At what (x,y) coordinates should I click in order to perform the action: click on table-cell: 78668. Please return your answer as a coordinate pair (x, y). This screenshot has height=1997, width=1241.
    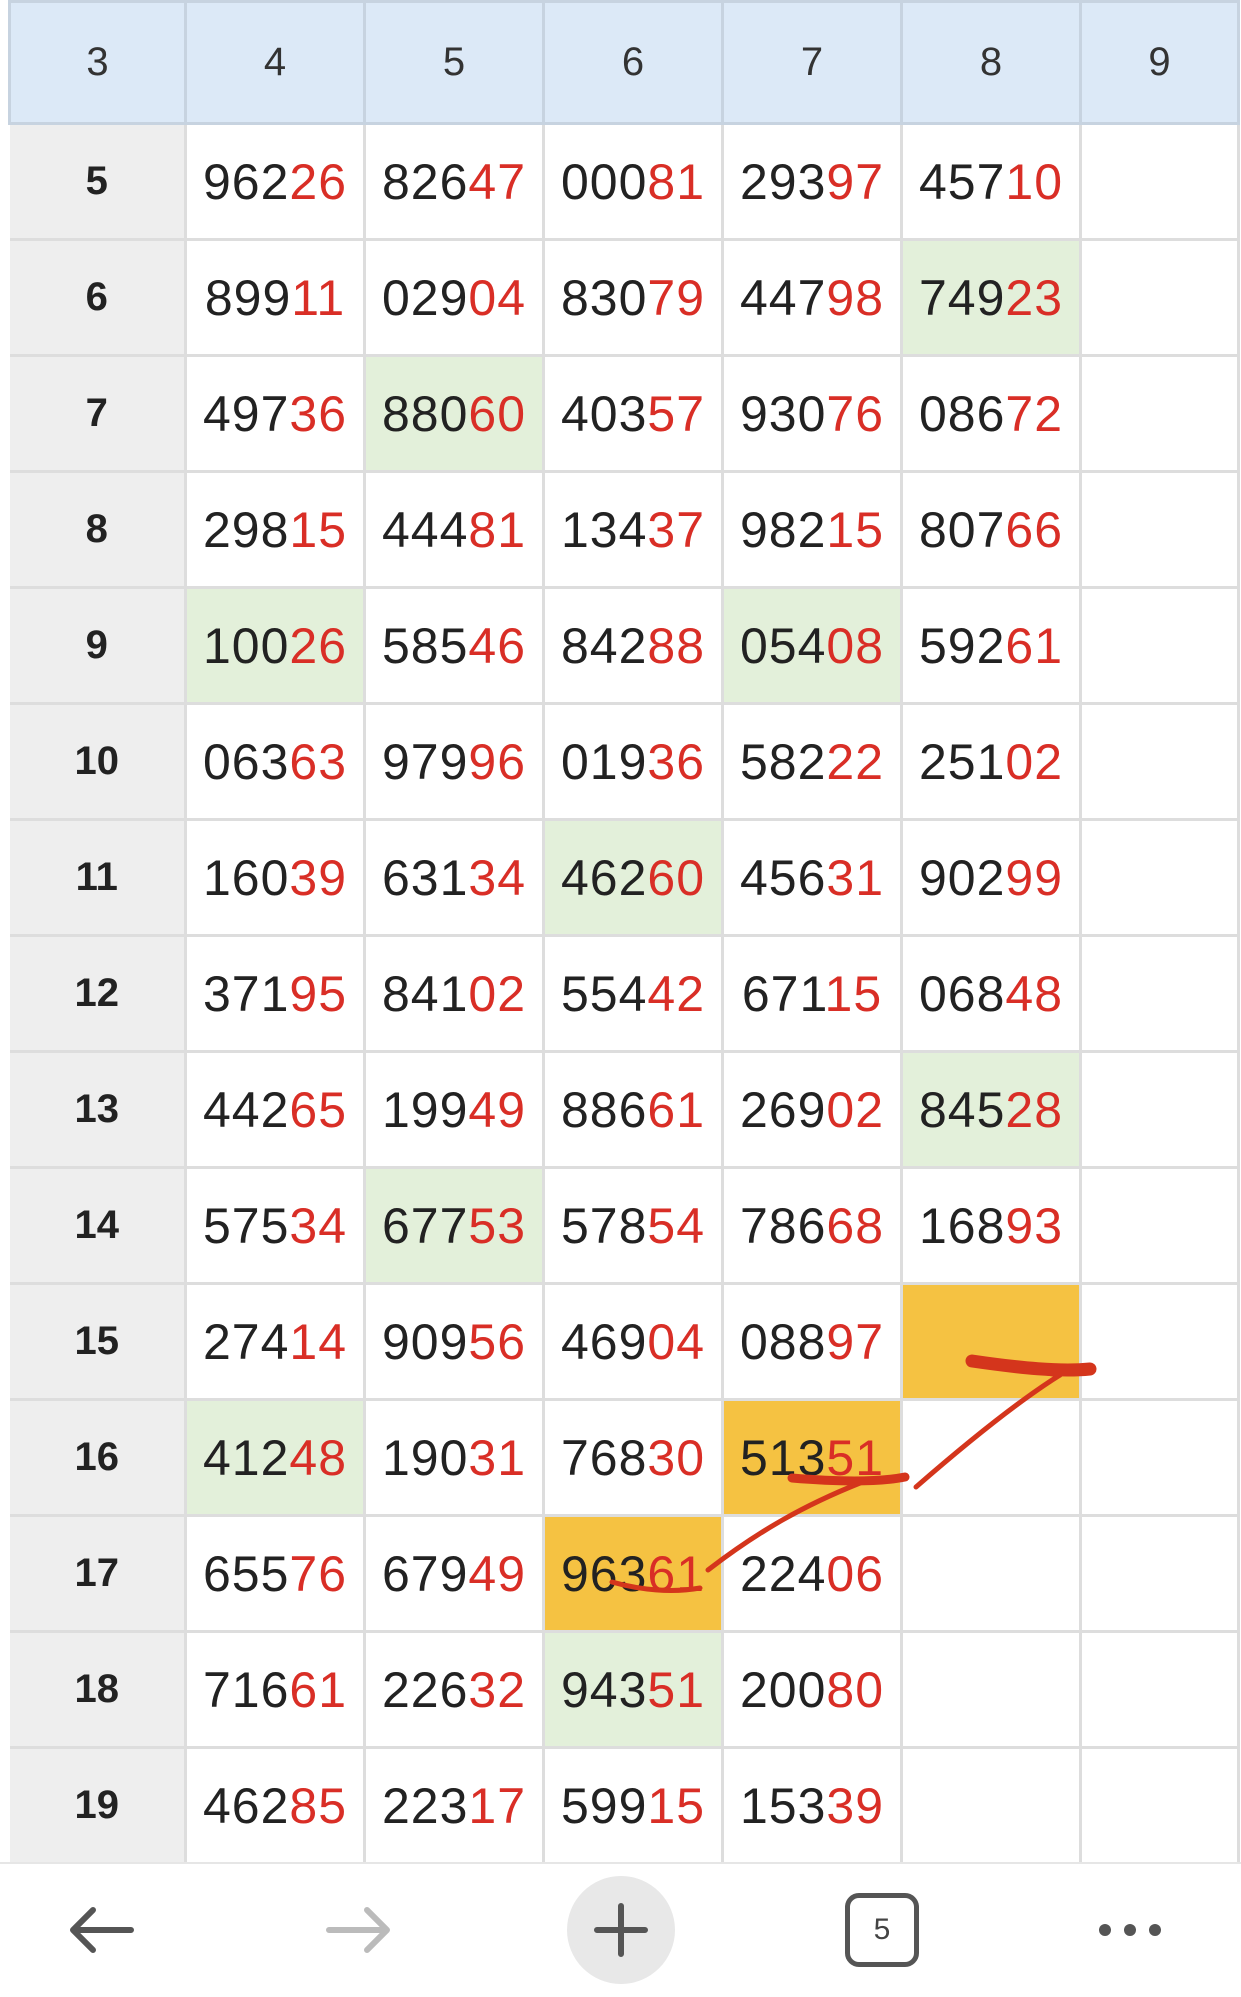
    Looking at the image, I should click on (812, 1225).